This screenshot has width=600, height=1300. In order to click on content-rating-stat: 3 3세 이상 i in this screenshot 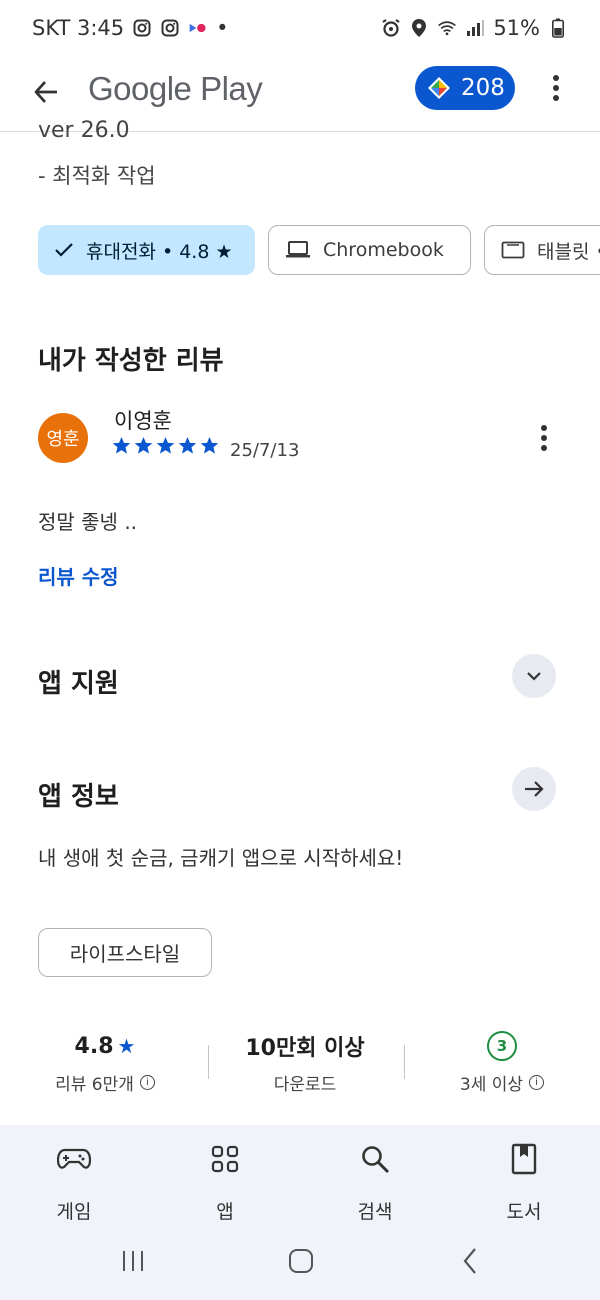, I will do `click(502, 1062)`.